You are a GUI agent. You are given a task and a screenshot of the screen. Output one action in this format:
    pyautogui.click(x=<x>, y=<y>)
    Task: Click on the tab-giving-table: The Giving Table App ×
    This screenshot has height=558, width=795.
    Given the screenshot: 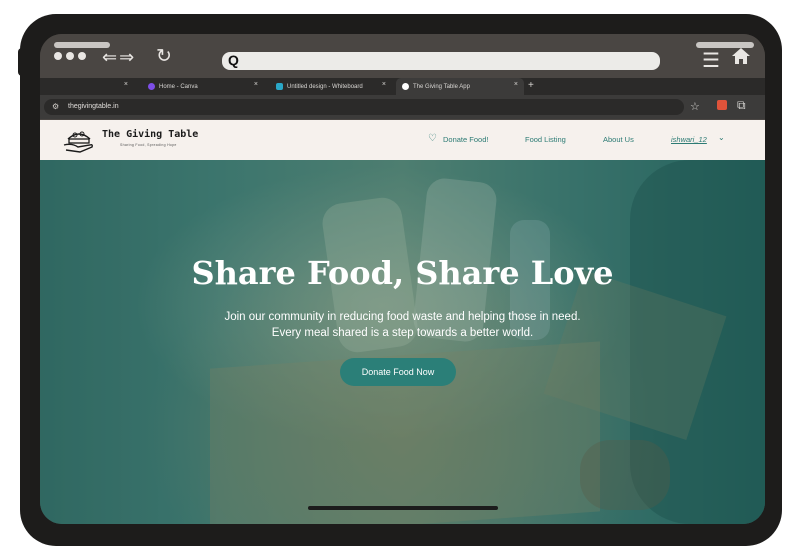 What is the action you would take?
    pyautogui.click(x=460, y=86)
    